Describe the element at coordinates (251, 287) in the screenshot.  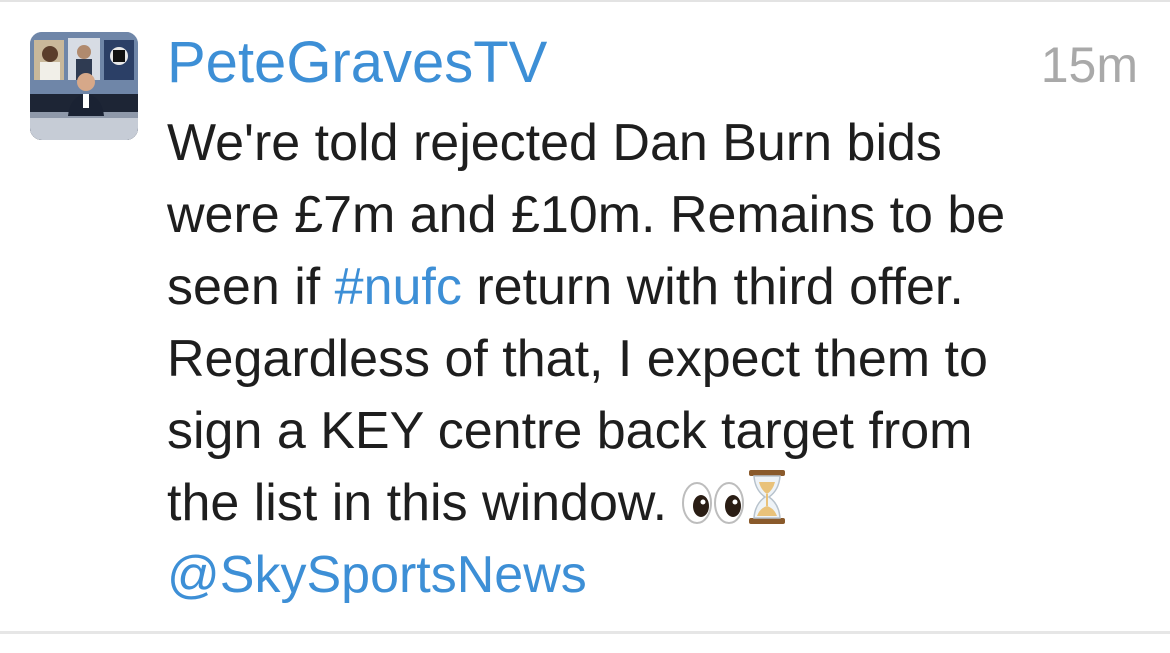
I see `tweet-text-segment: seen if` at that location.